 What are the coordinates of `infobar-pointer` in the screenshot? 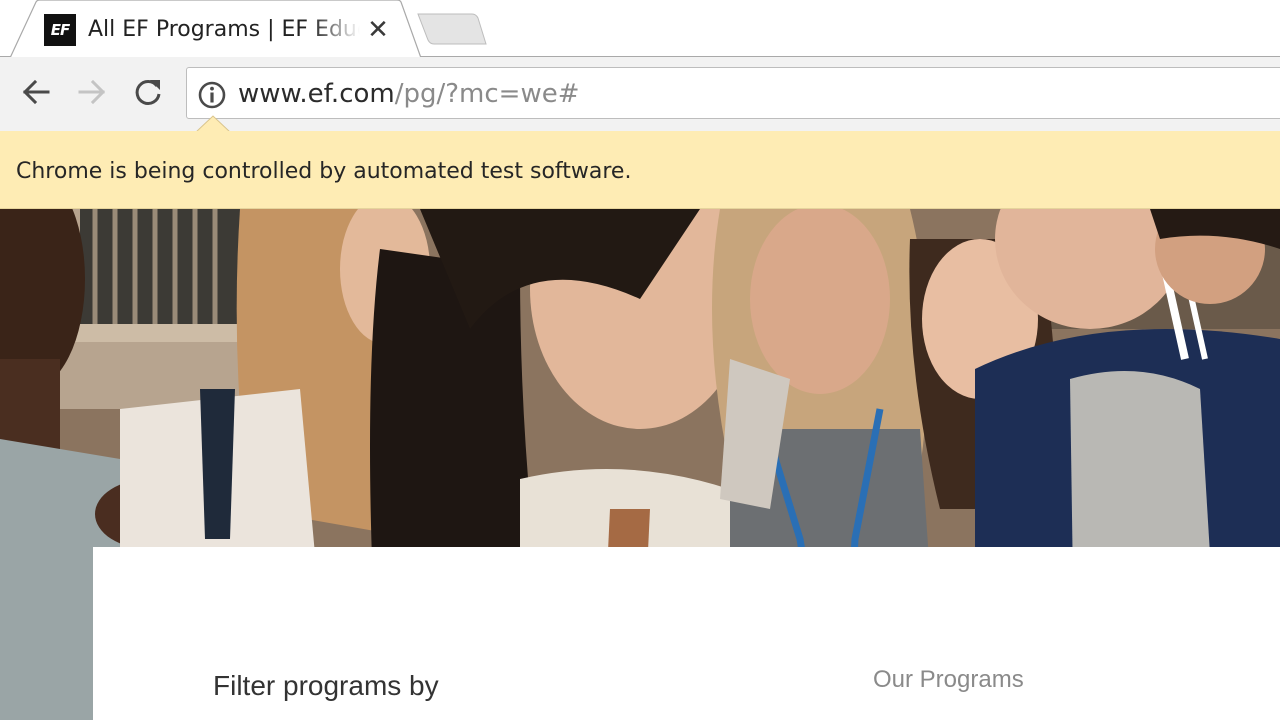 It's located at (216, 124).